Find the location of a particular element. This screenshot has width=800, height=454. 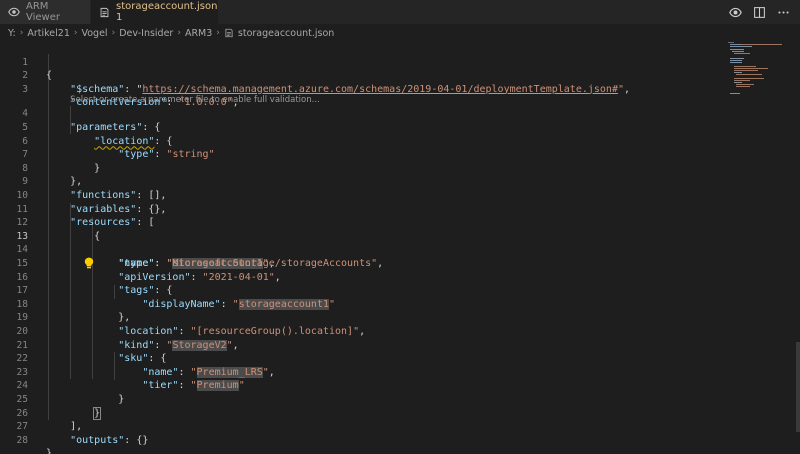

code-line: 18 }, is located at coordinates (360, 304).